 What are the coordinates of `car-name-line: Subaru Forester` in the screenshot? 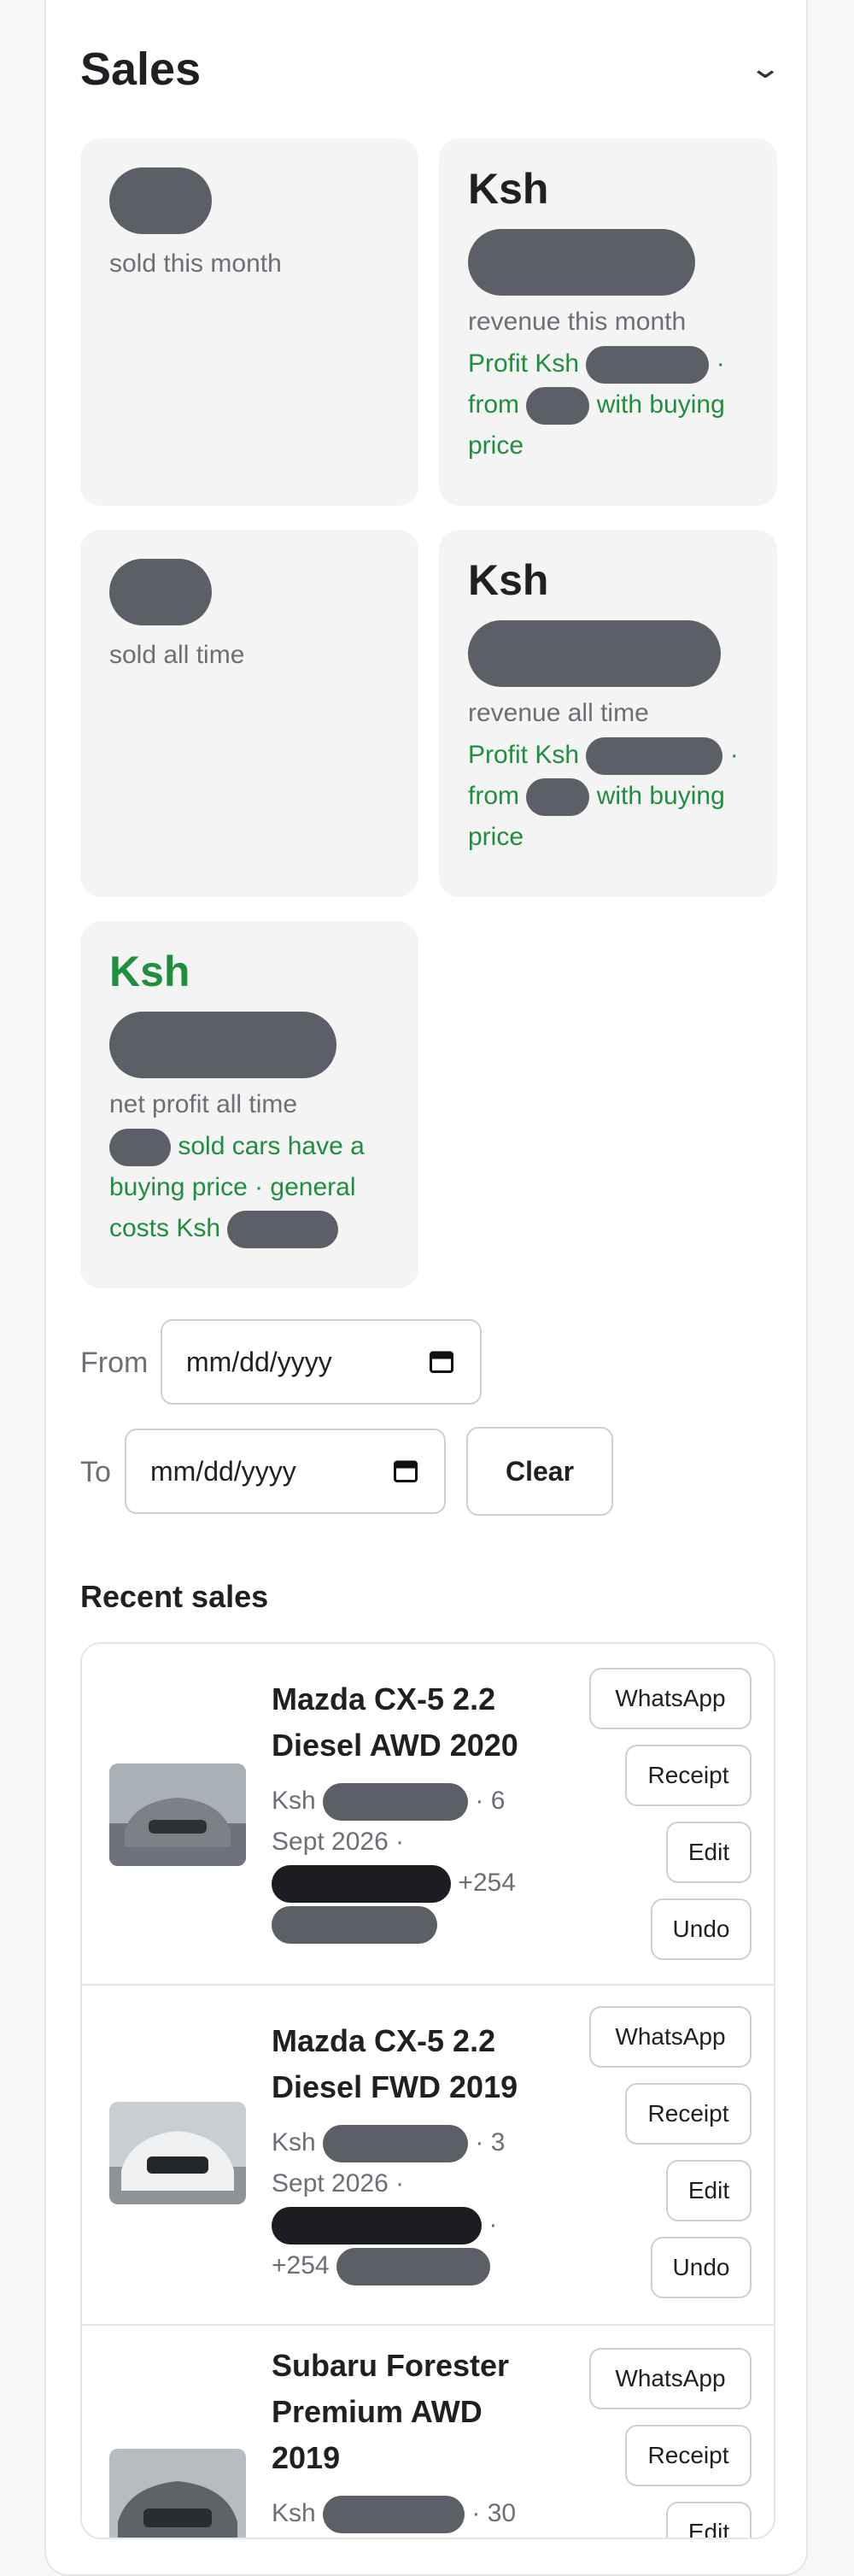 It's located at (391, 2365).